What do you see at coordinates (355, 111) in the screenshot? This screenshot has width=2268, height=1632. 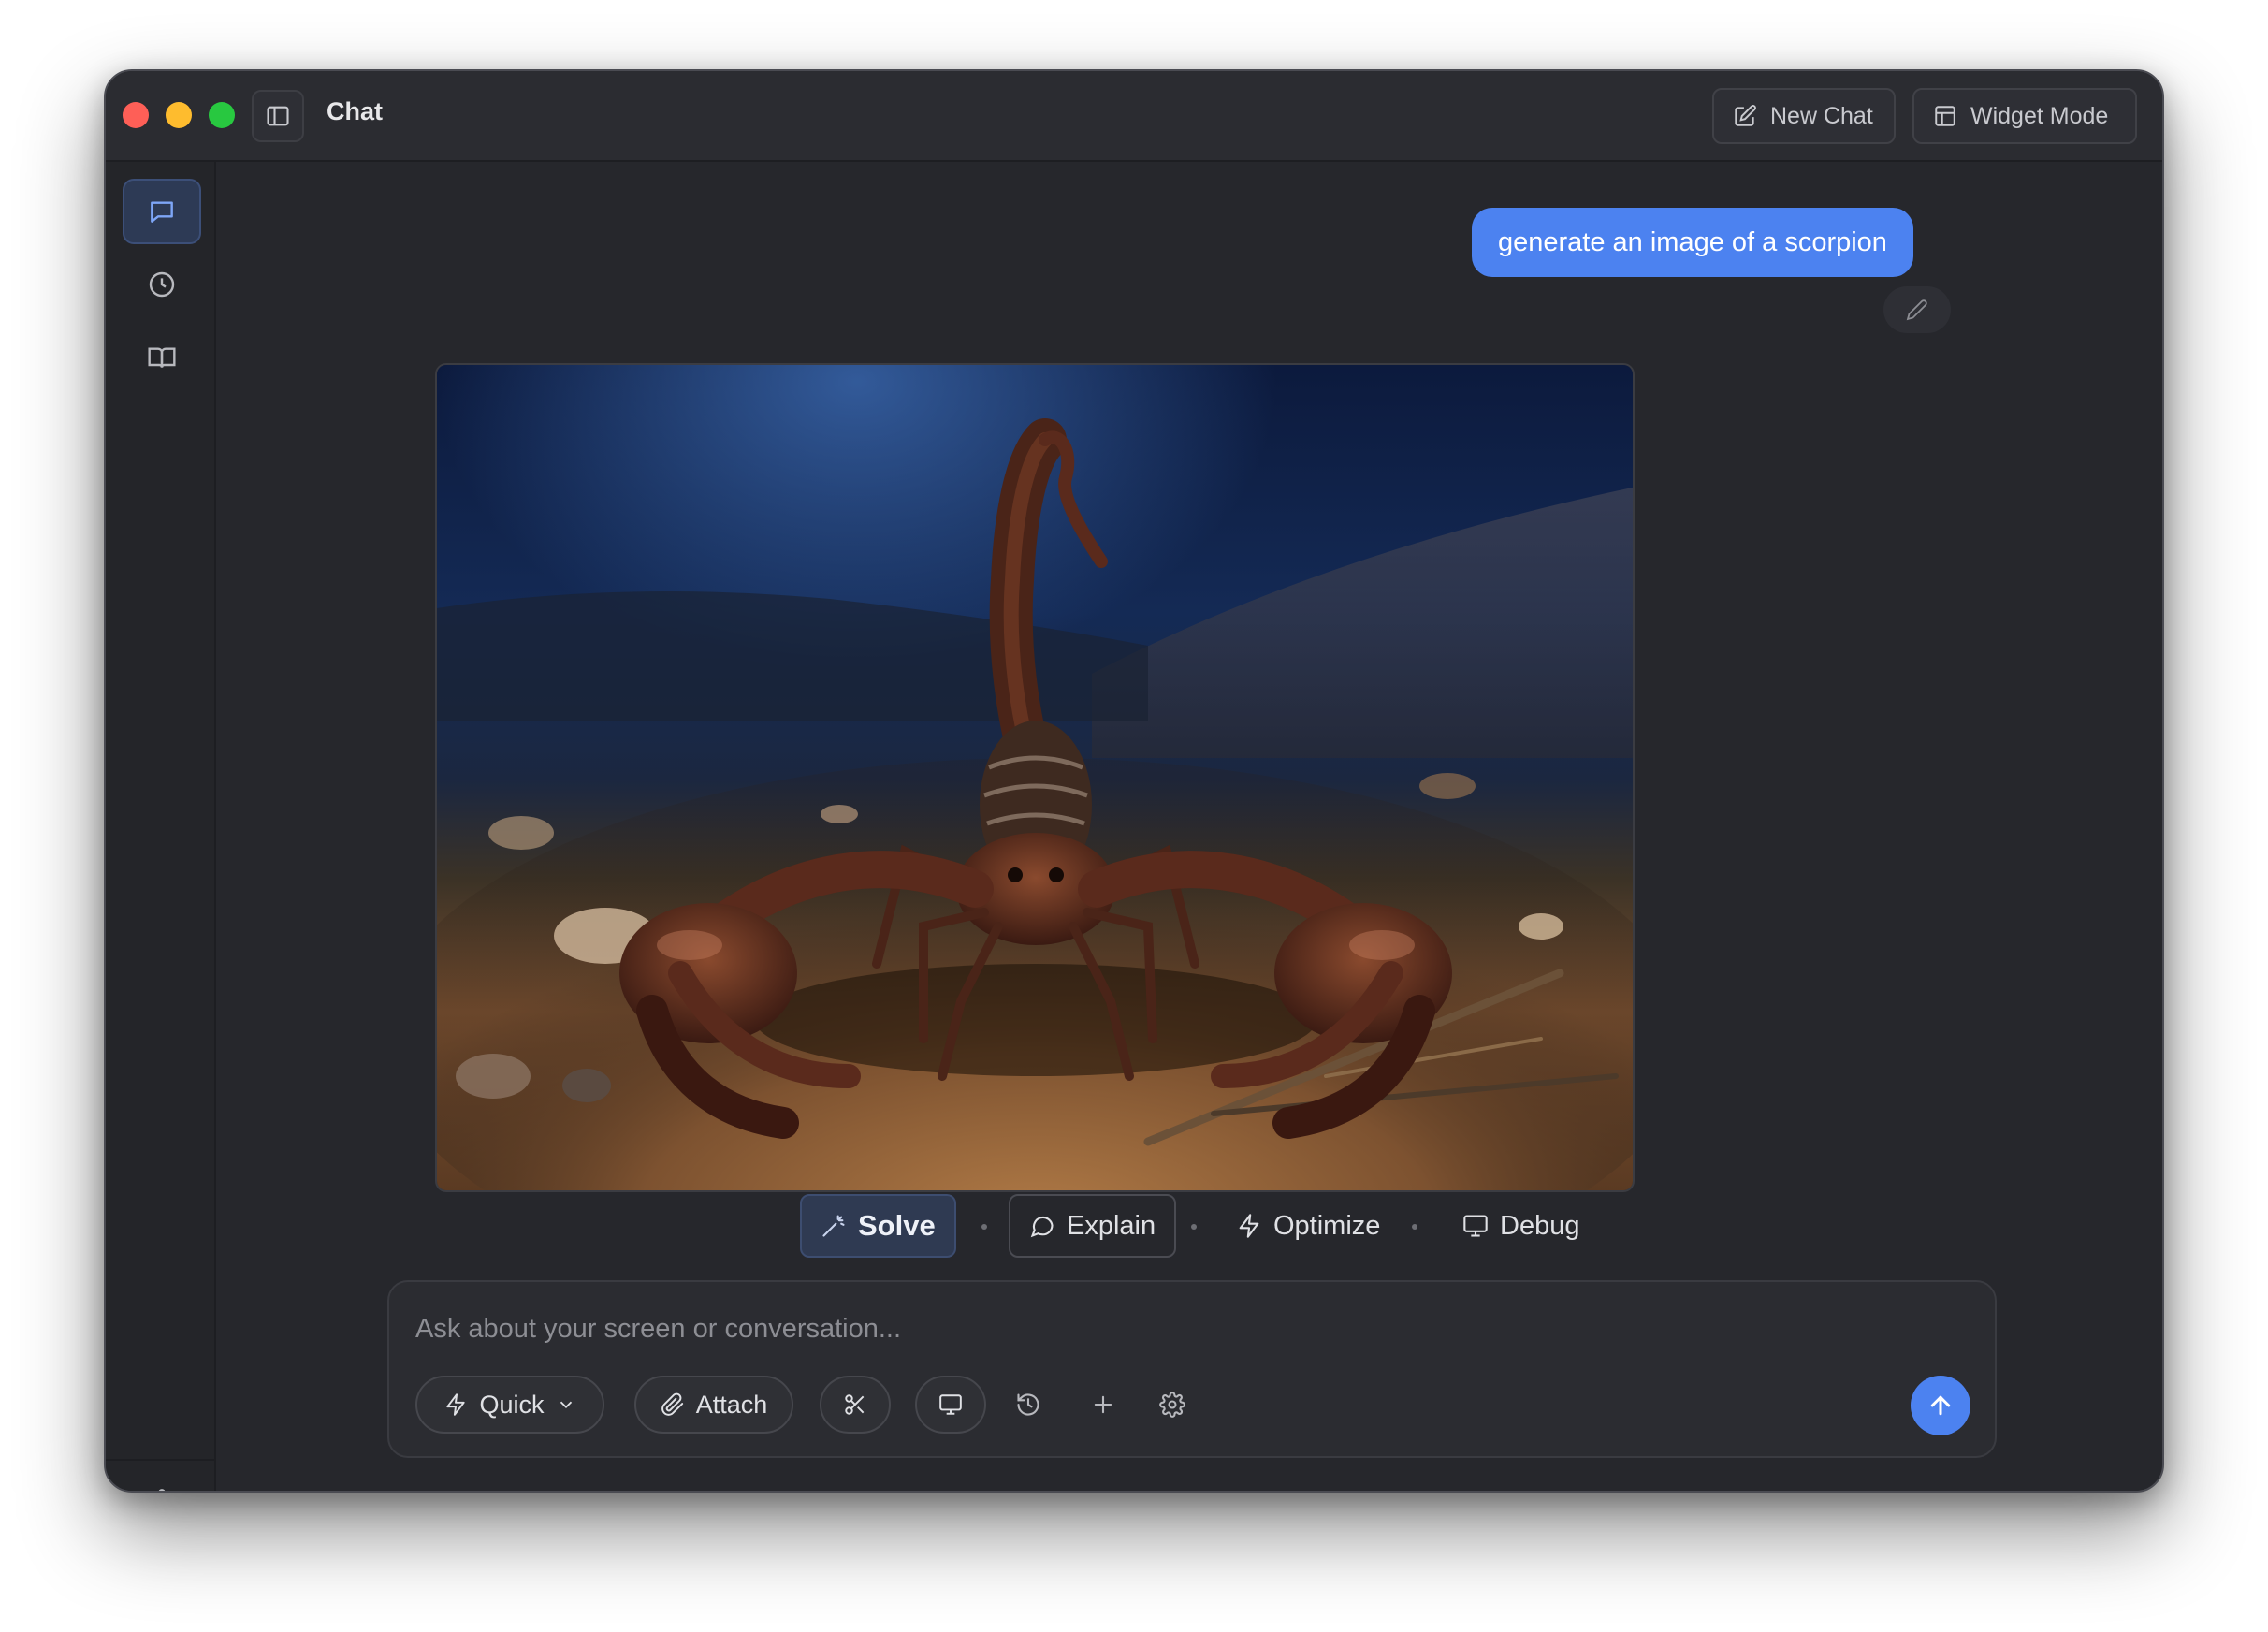 I see `window-title: Chat` at bounding box center [355, 111].